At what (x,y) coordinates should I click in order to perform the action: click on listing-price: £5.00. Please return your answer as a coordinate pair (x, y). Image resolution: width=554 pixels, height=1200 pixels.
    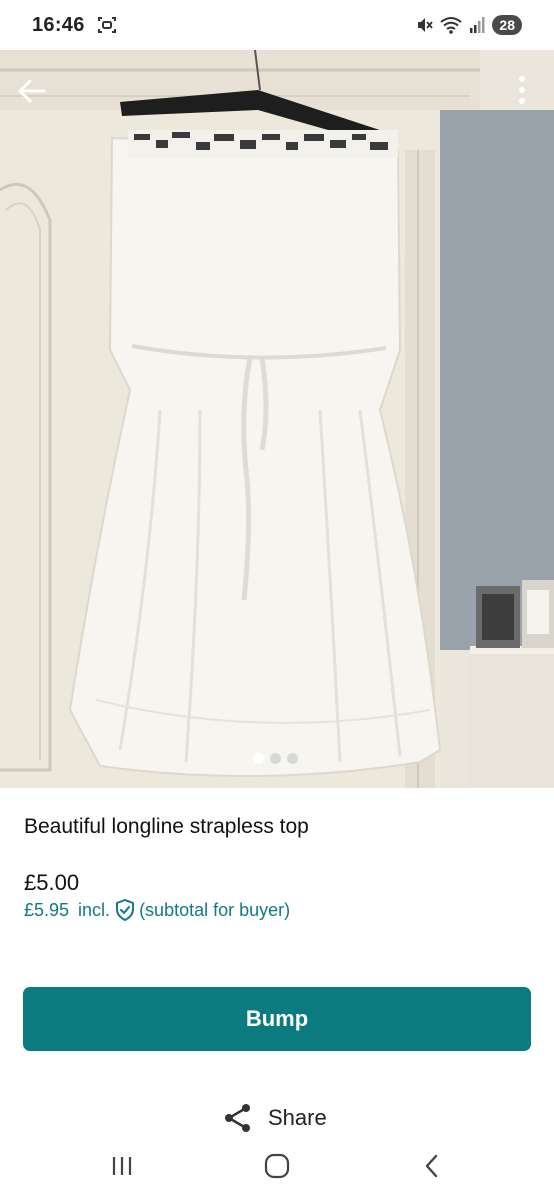
    Looking at the image, I should click on (52, 882).